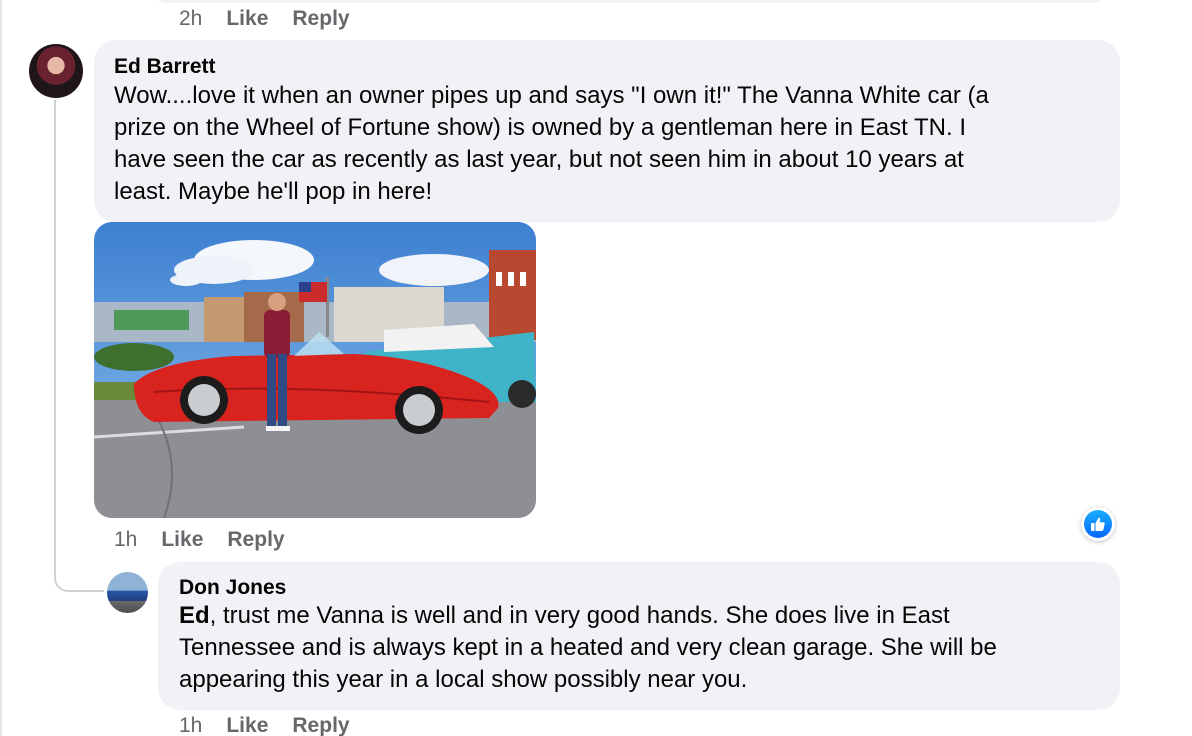 The width and height of the screenshot is (1192, 736). Describe the element at coordinates (630, 1) in the screenshot. I see `previous-comment-bubble` at that location.